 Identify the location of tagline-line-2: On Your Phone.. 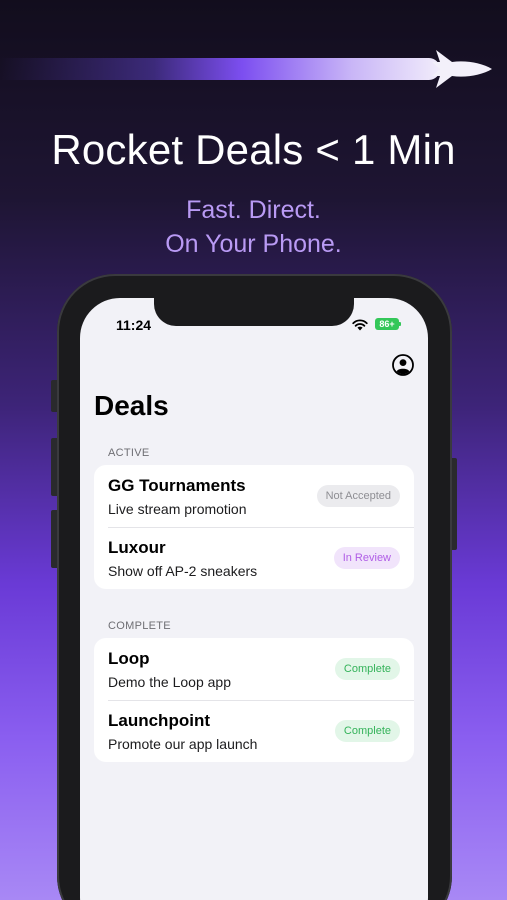
(253, 244).